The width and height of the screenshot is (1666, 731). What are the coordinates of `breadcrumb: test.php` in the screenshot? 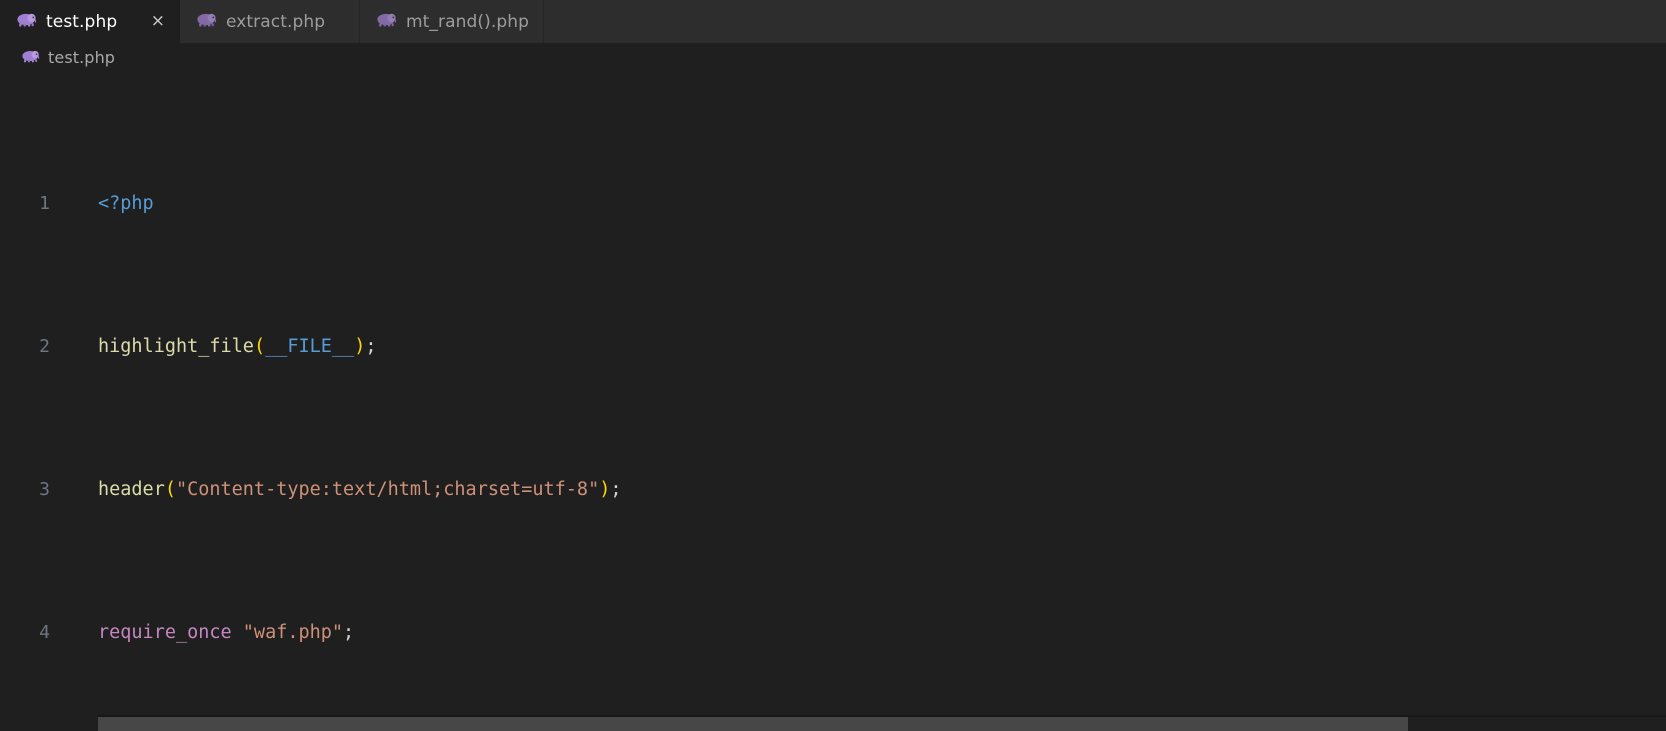 It's located at (833, 57).